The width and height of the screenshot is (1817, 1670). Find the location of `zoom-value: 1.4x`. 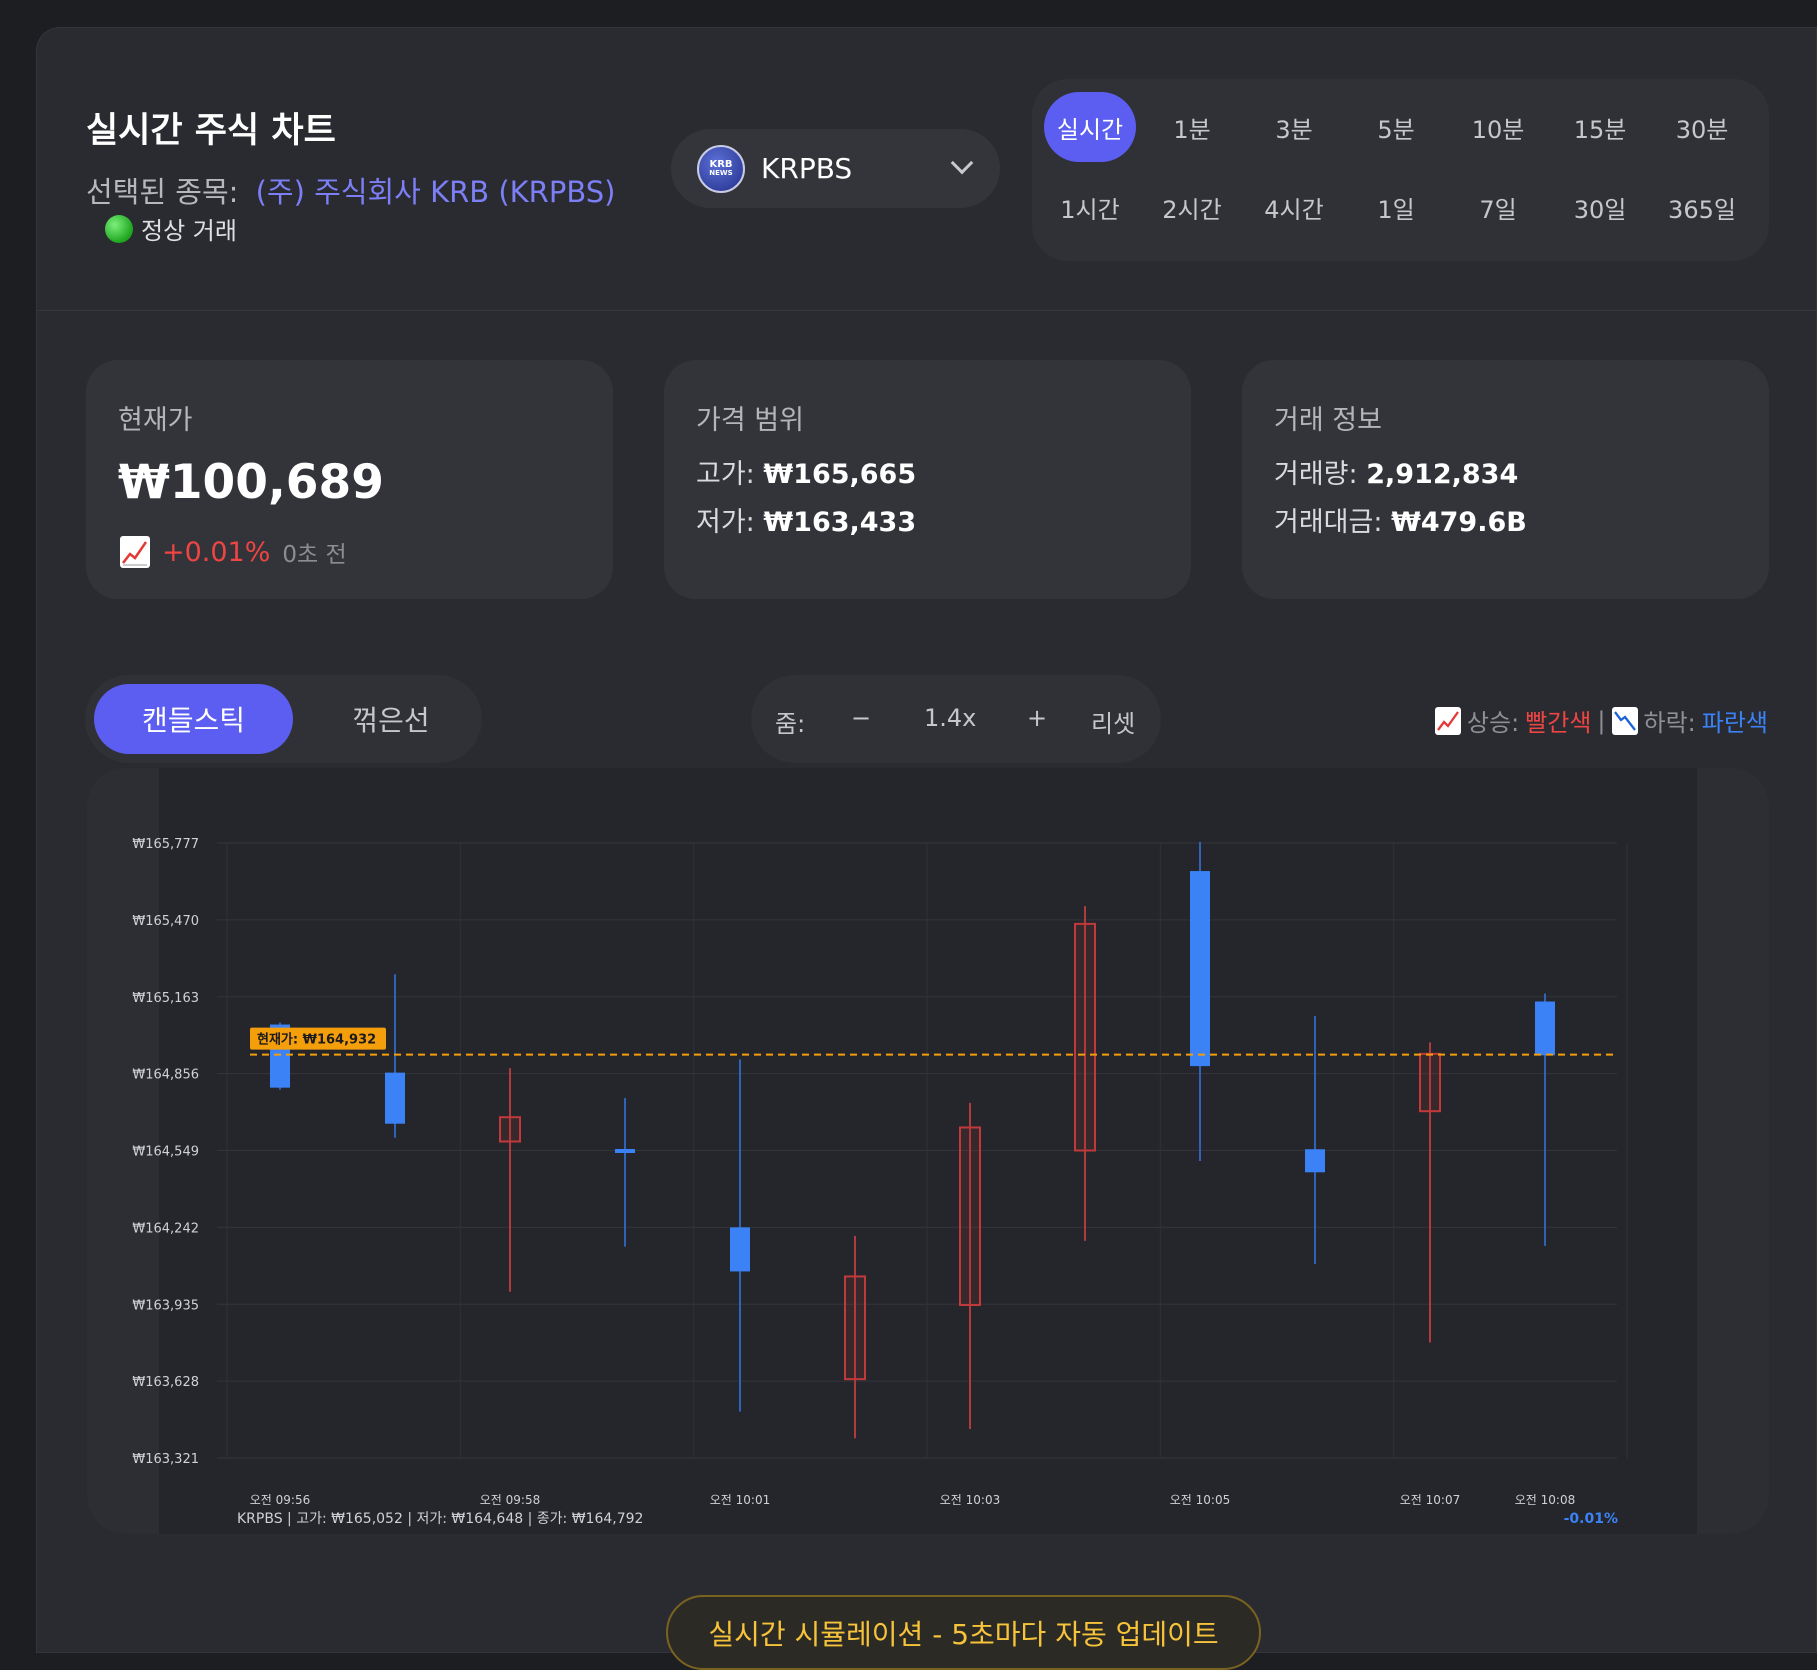

zoom-value: 1.4x is located at coordinates (950, 718).